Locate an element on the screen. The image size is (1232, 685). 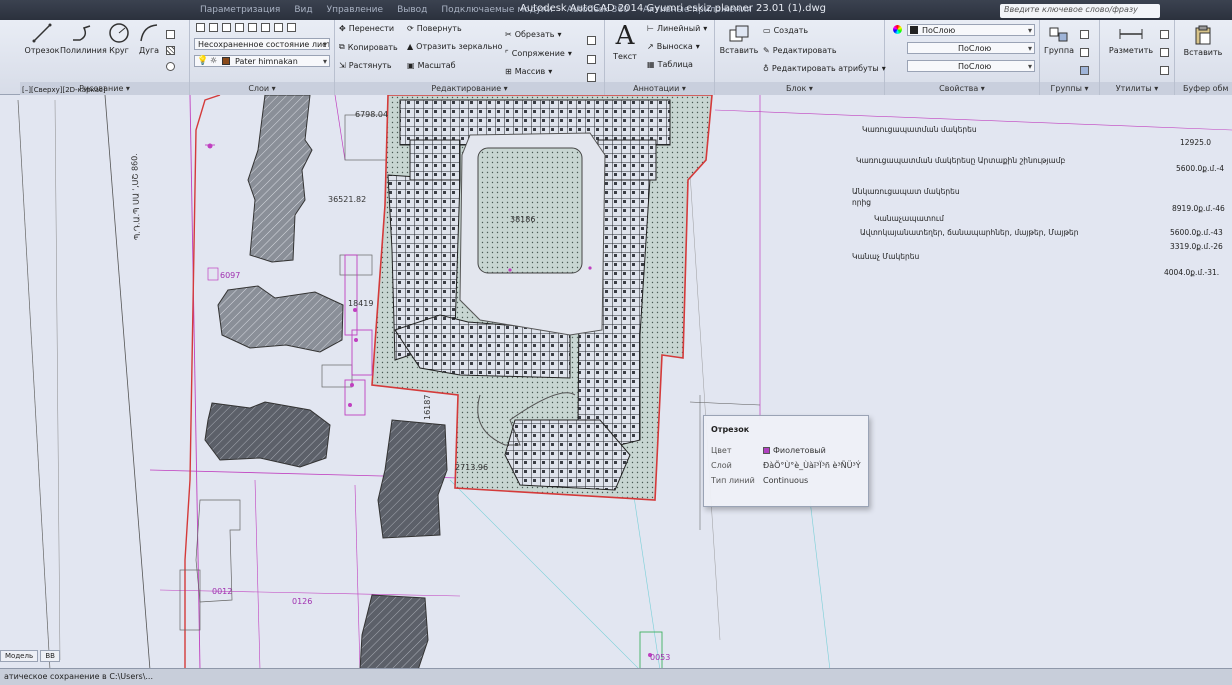
mirror-button: ▲ Отразить зеркально is located at coordinates (454, 46).